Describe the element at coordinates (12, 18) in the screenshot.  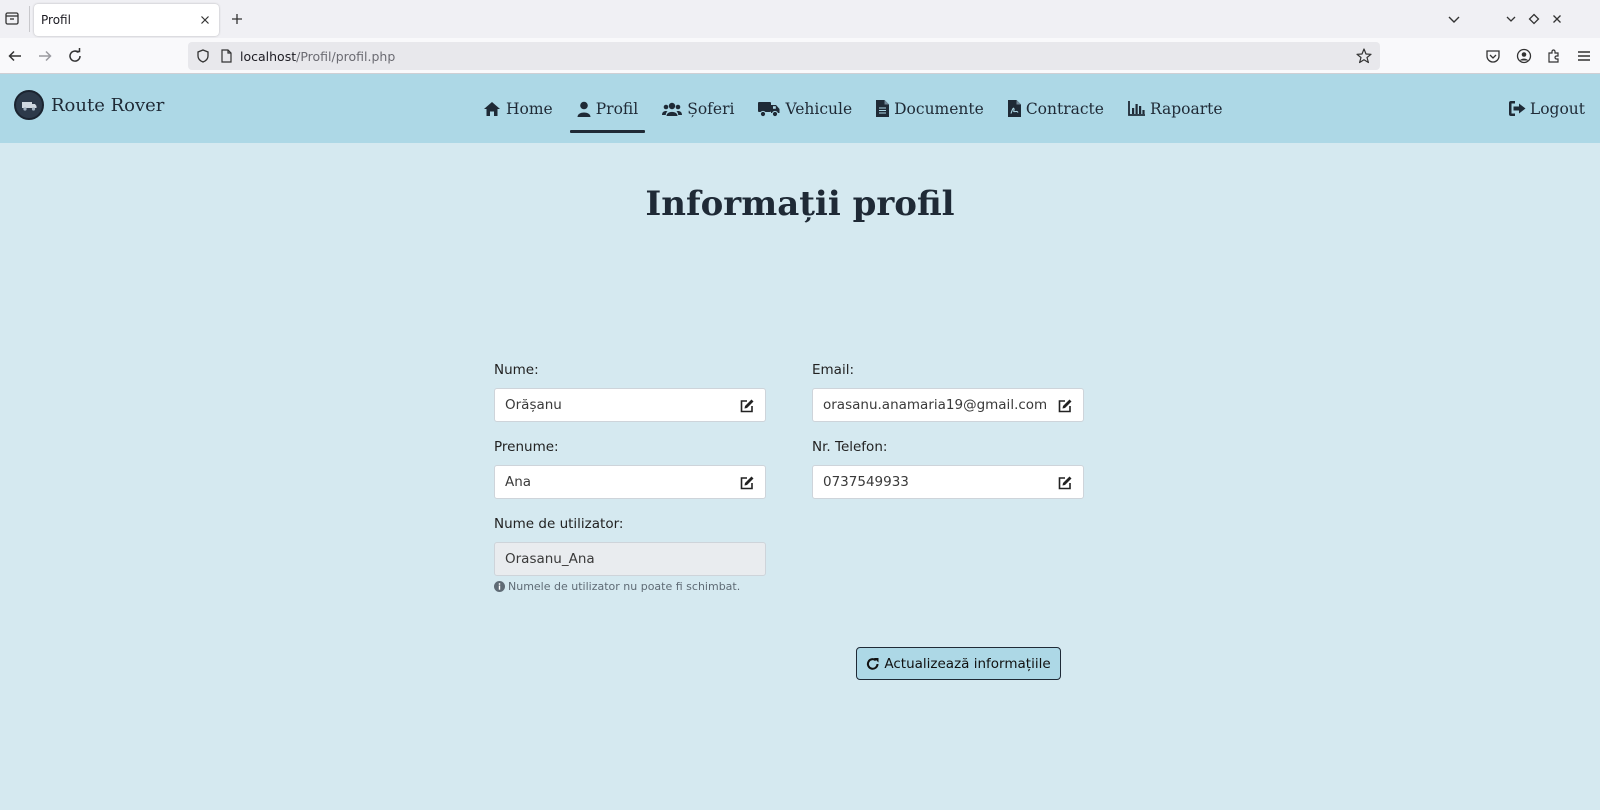
I see `tab-overview-icon` at that location.